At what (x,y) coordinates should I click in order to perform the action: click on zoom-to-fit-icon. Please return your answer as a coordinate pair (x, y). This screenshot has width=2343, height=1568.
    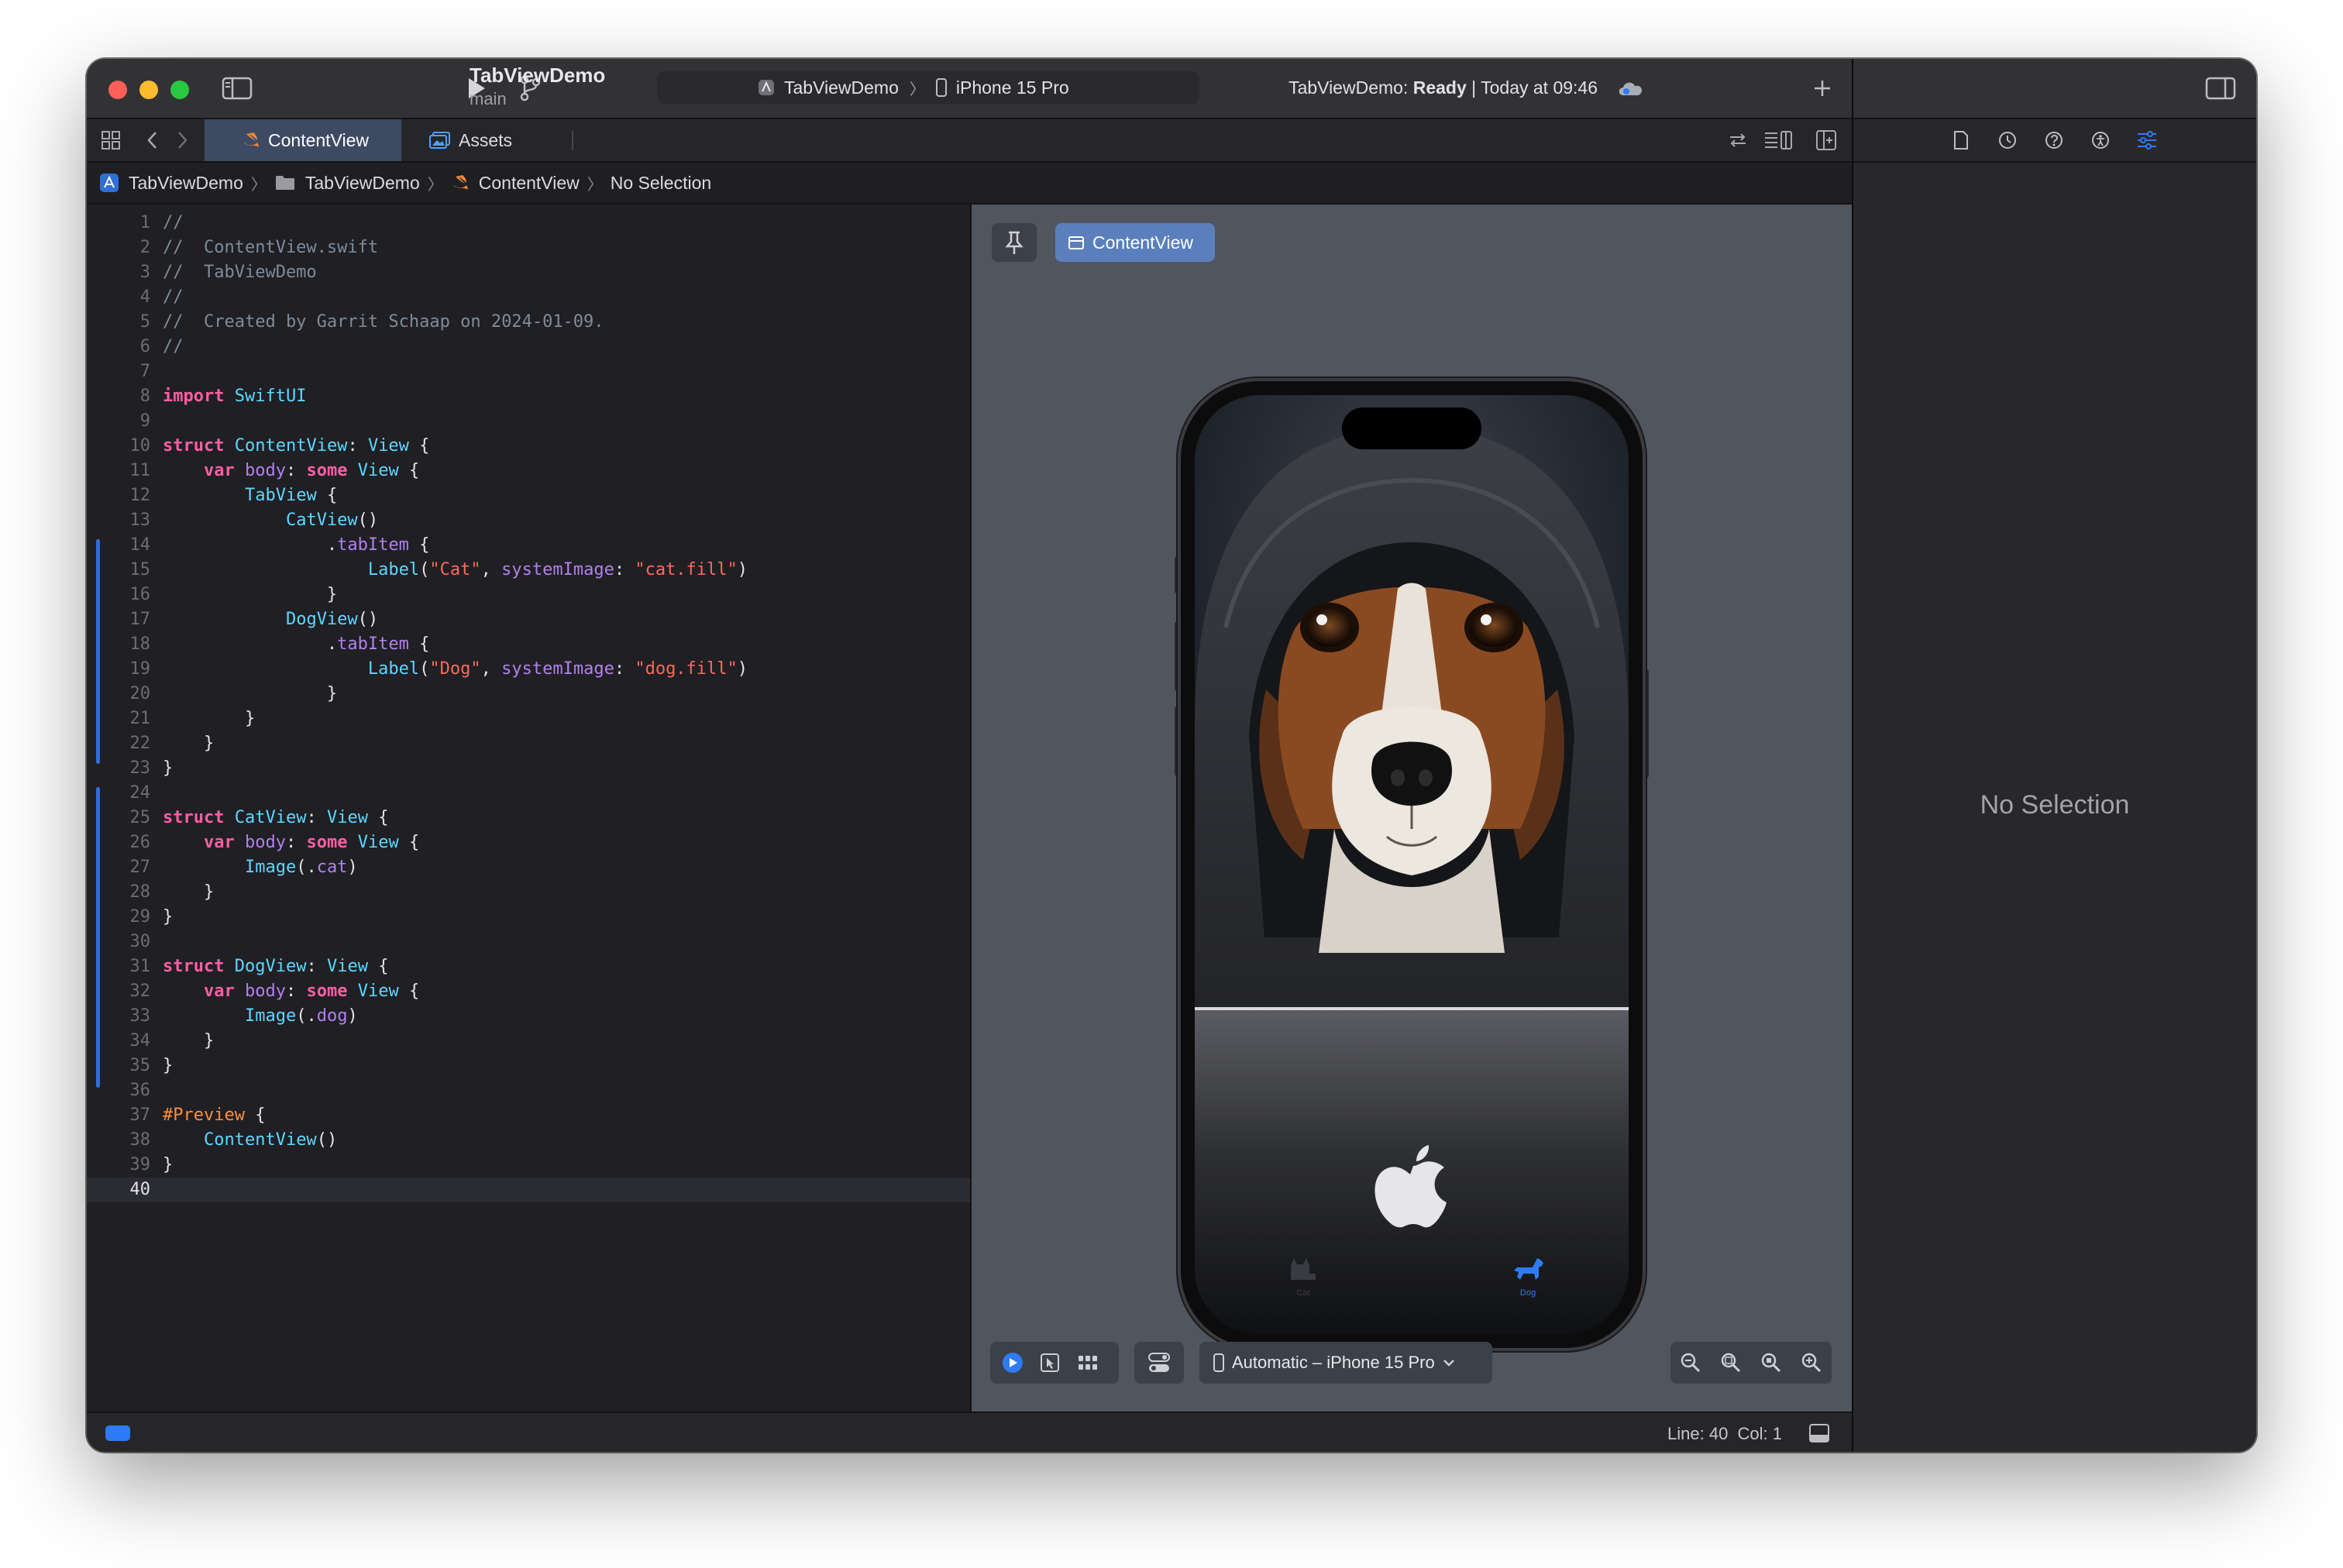
    Looking at the image, I should click on (1771, 1363).